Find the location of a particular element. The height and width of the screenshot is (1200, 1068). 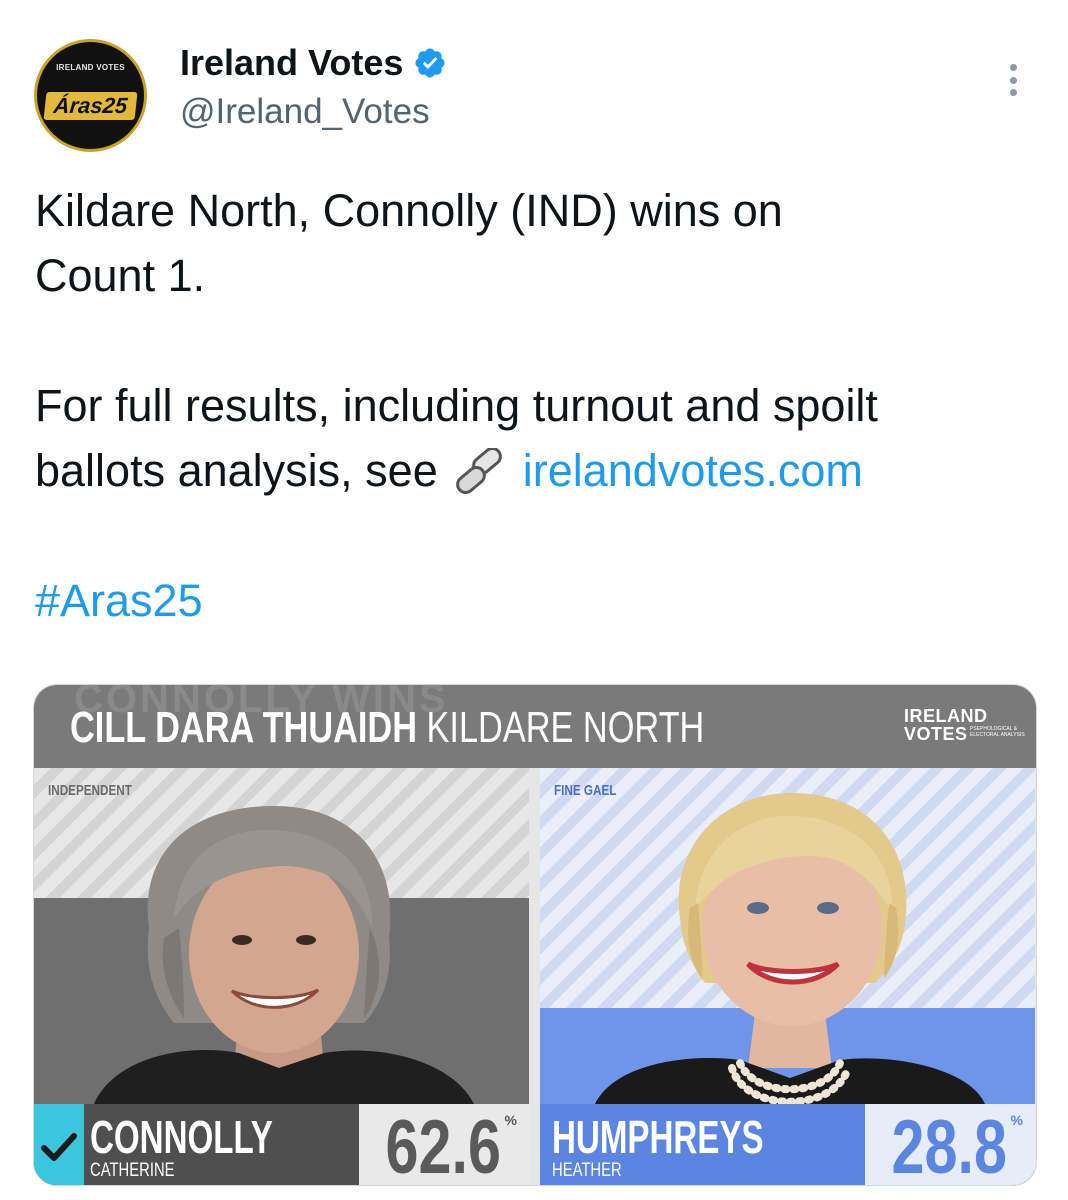

candidate-first-name: HEATHER is located at coordinates (587, 1170).